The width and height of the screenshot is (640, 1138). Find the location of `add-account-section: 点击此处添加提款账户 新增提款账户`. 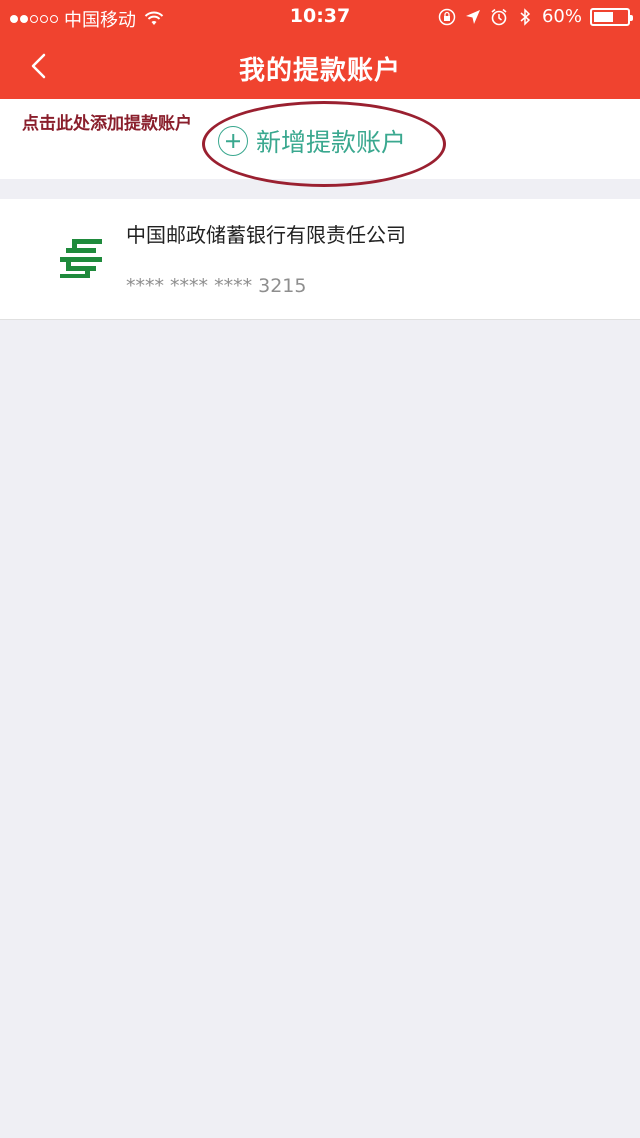

add-account-section: 点击此处添加提款账户 新增提款账户 is located at coordinates (320, 143).